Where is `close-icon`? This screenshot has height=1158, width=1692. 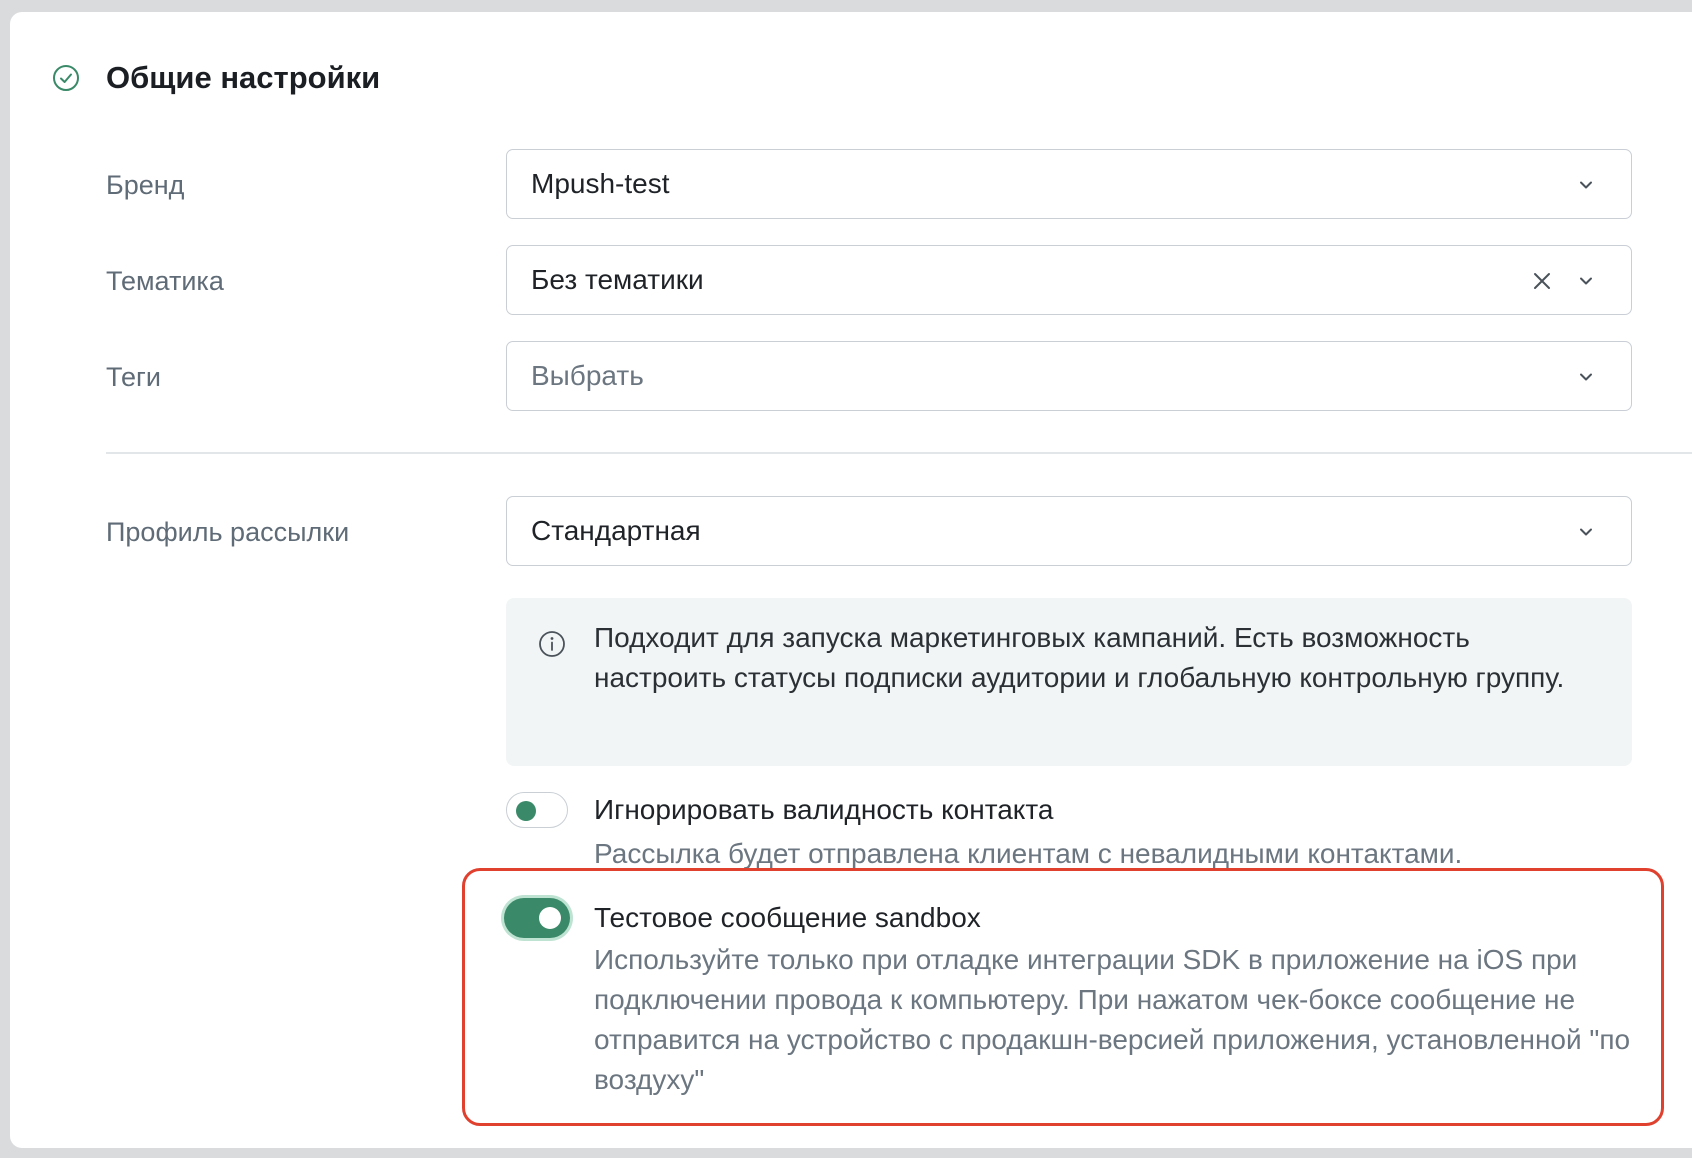 close-icon is located at coordinates (1542, 281).